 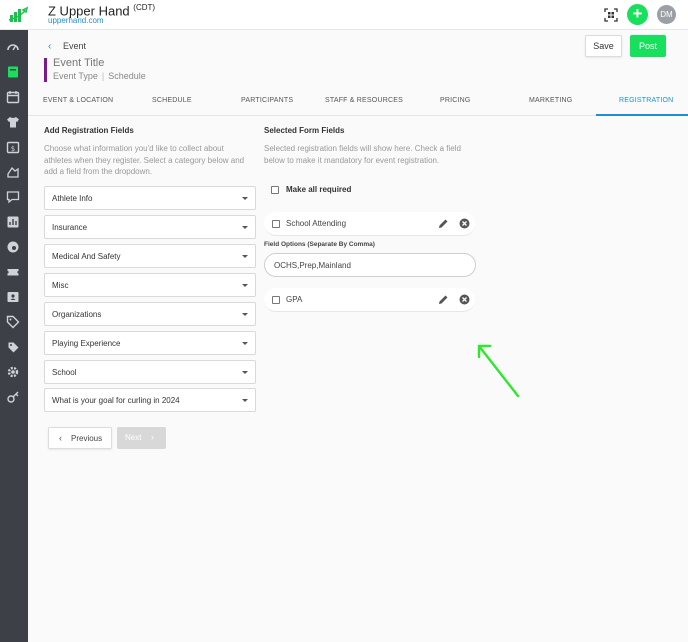 I want to click on shirt-icon, so click(x=13, y=122).